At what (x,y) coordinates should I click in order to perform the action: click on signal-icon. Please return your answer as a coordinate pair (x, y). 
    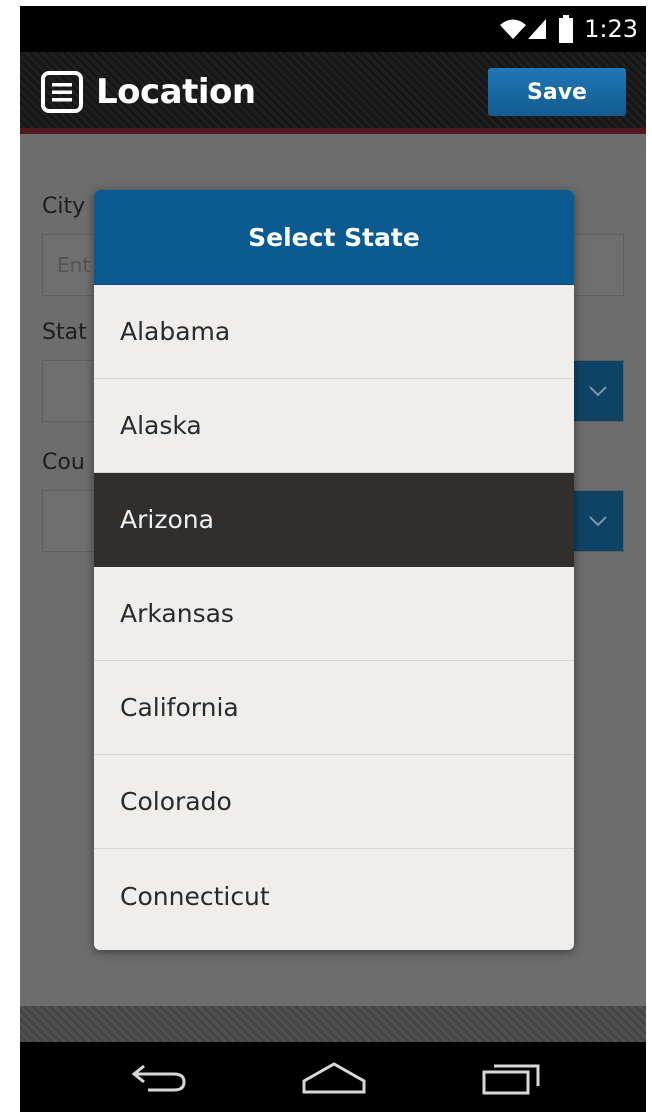
    Looking at the image, I should click on (537, 29).